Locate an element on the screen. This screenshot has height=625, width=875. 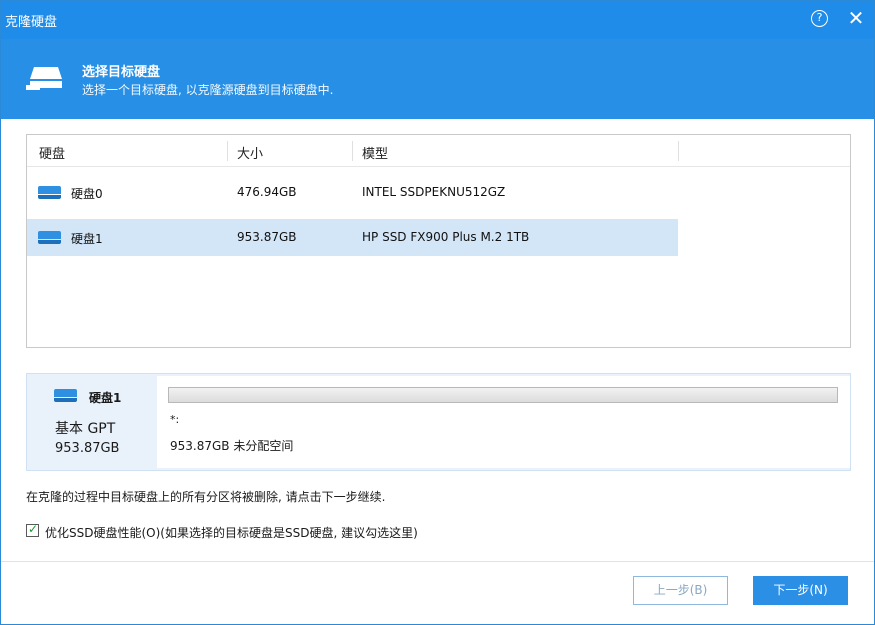
checkmark-icon: ✓ is located at coordinates (33, 529).